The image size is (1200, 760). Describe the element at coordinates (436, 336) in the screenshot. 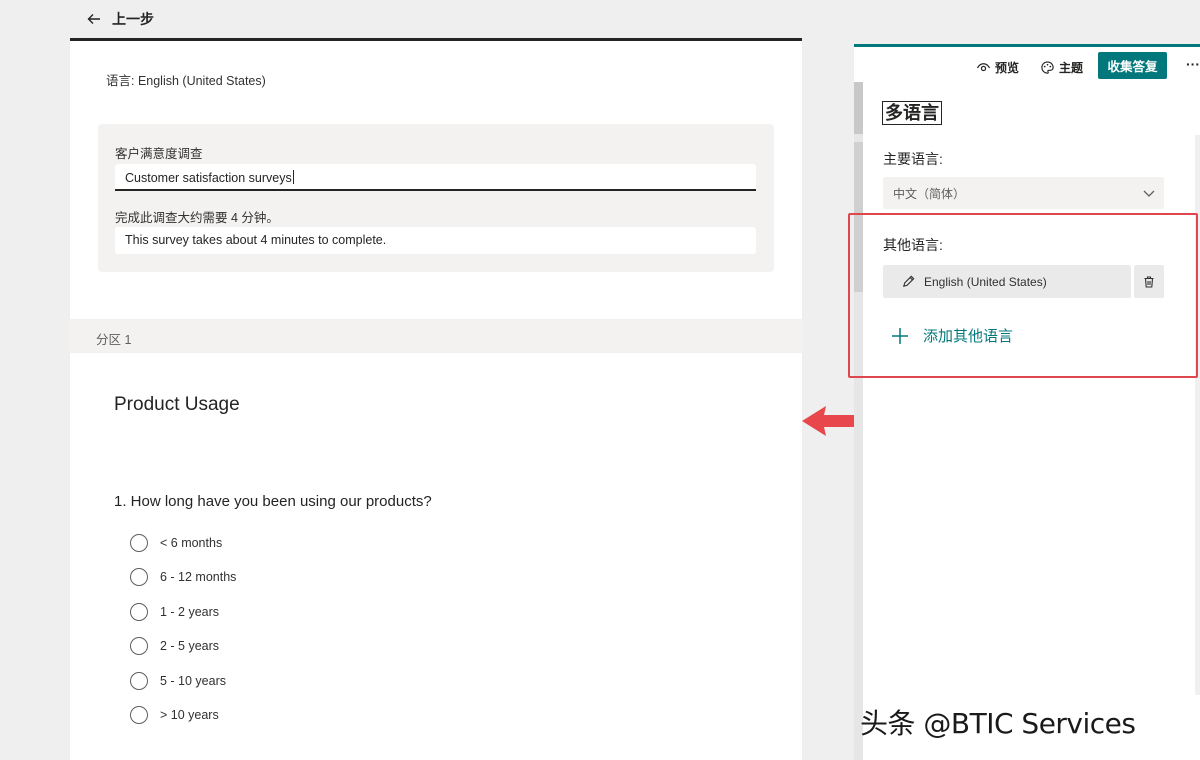

I see `section-header: 分区 1` at that location.